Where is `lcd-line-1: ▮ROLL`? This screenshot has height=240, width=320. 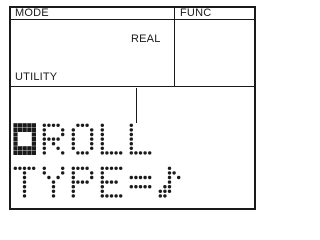 lcd-line-1: ▮ROLL is located at coordinates (97, 139).